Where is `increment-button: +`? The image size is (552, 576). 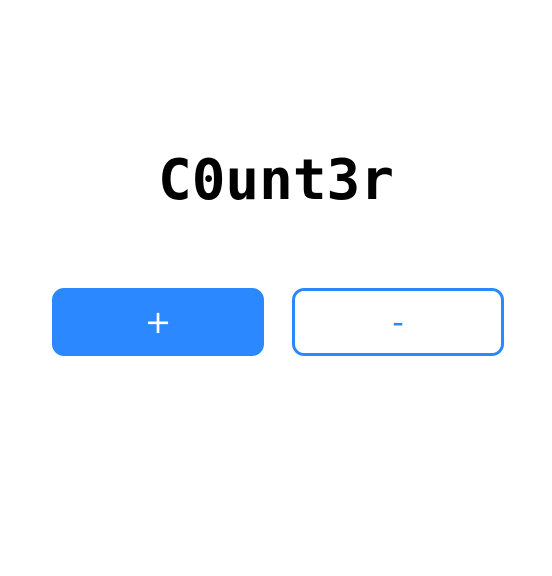 increment-button: + is located at coordinates (158, 322).